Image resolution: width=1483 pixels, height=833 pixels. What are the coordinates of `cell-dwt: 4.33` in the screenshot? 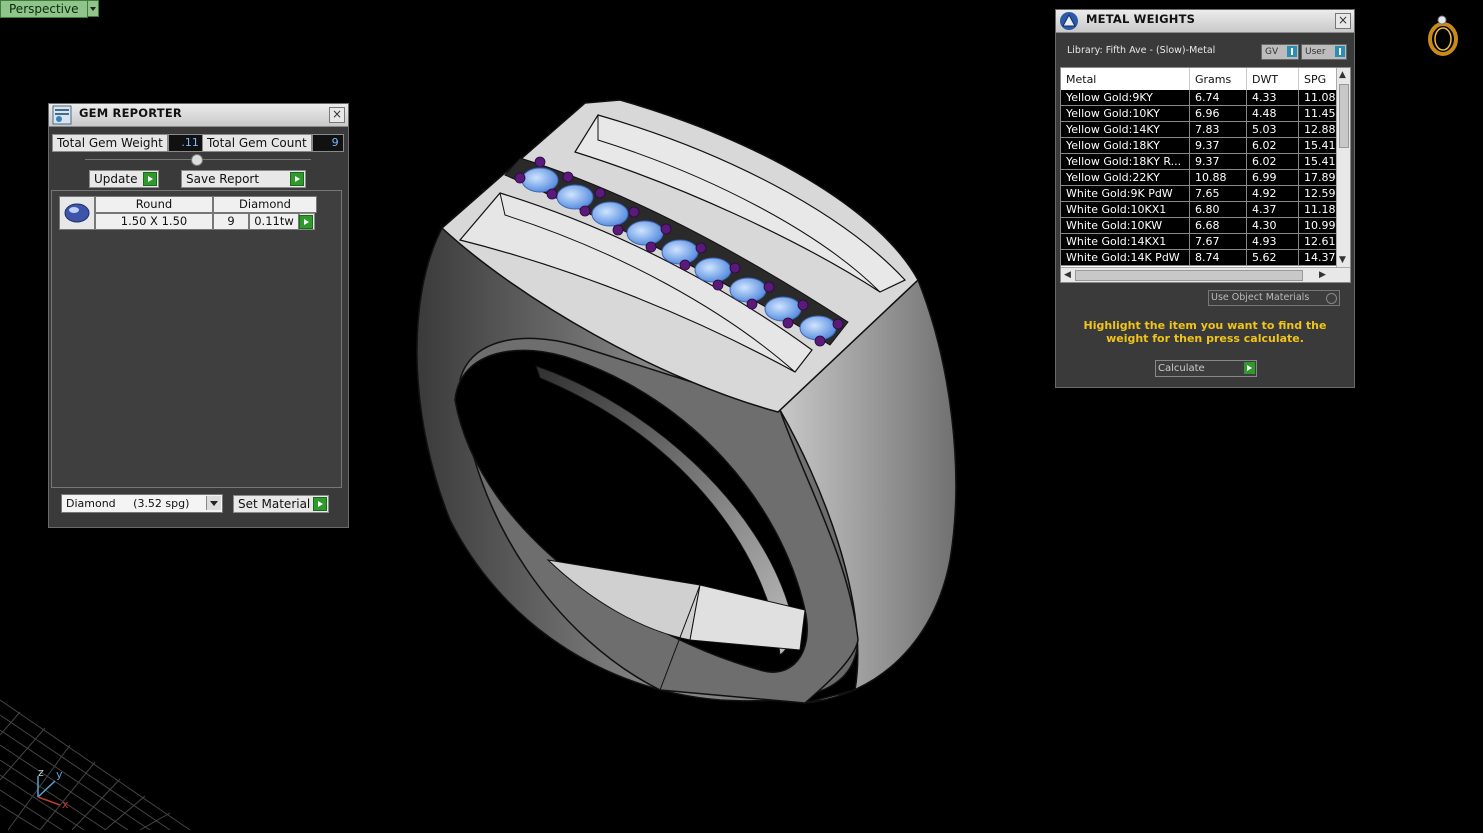 It's located at (1272, 98).